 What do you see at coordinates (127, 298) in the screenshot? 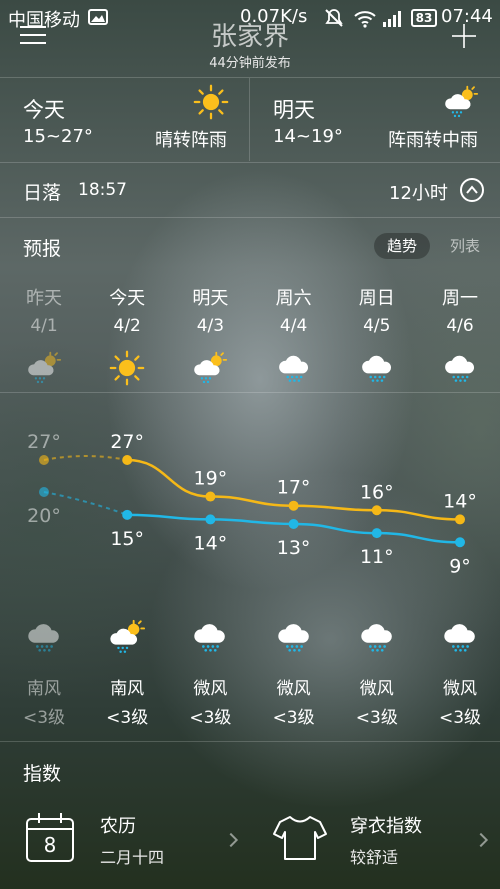
I see `day-name: 今天` at bounding box center [127, 298].